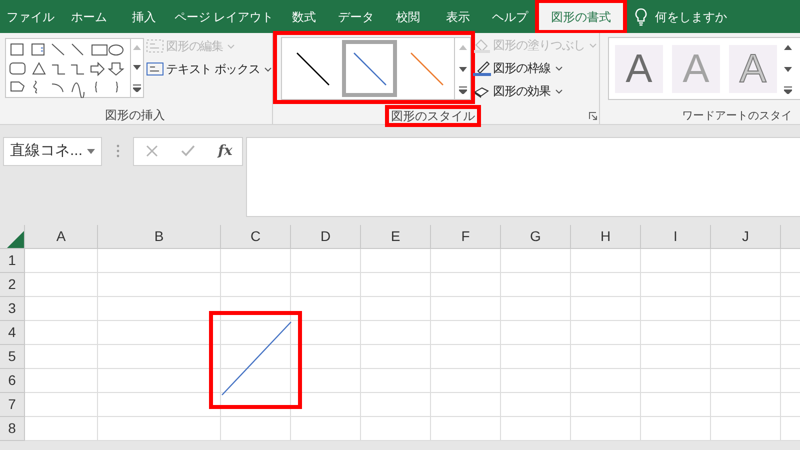 This screenshot has width=800, height=450. Describe the element at coordinates (61, 237) in the screenshot. I see `column-header: A` at that location.